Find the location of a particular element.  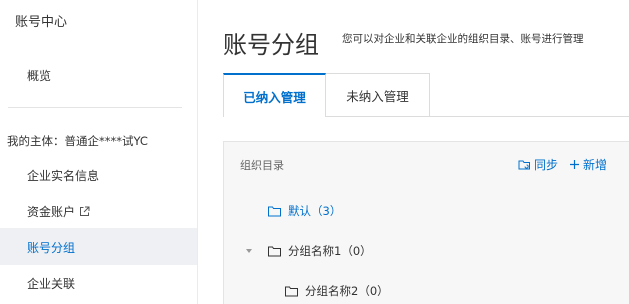

tab-managed: 已纳入管理 is located at coordinates (274, 95).